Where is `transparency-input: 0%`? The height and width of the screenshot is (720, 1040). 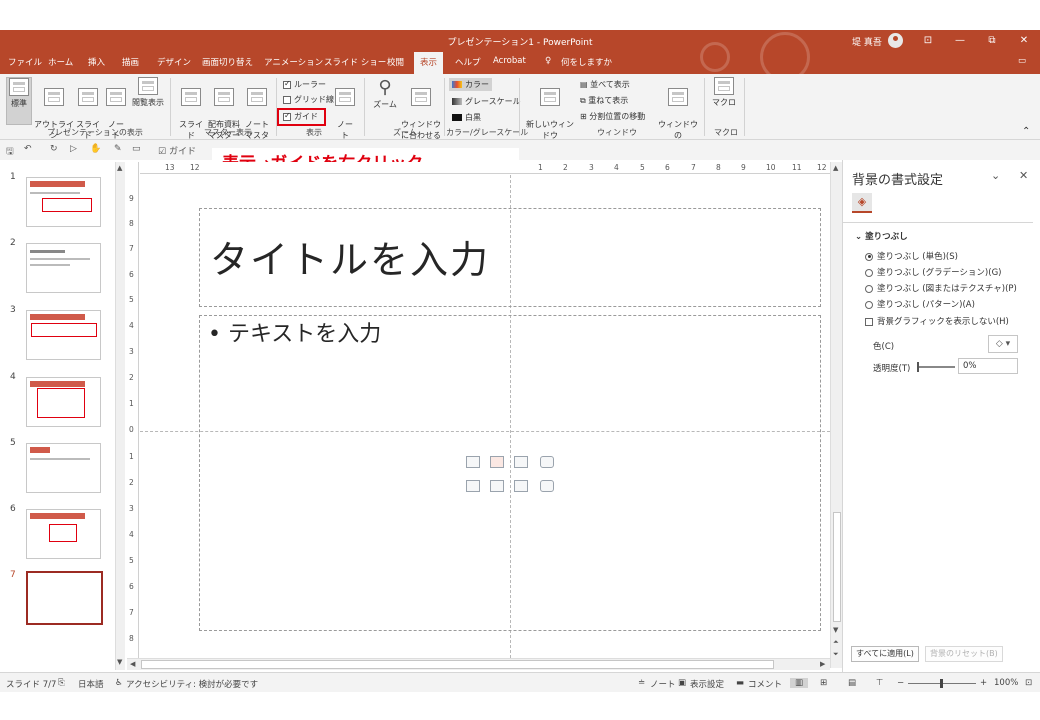
transparency-input: 0% is located at coordinates (988, 366).